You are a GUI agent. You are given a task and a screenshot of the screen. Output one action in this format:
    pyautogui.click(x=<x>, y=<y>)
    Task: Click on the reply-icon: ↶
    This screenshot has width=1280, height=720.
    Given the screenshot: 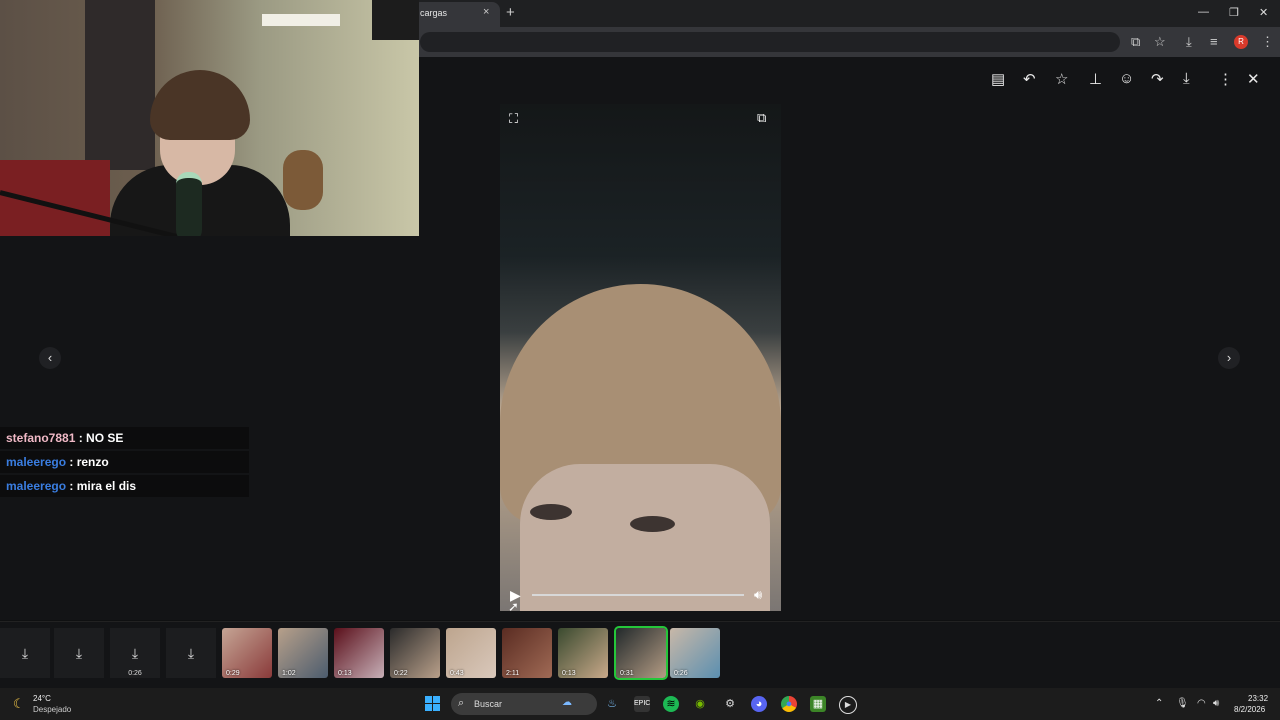 What is the action you would take?
    pyautogui.click(x=1029, y=79)
    